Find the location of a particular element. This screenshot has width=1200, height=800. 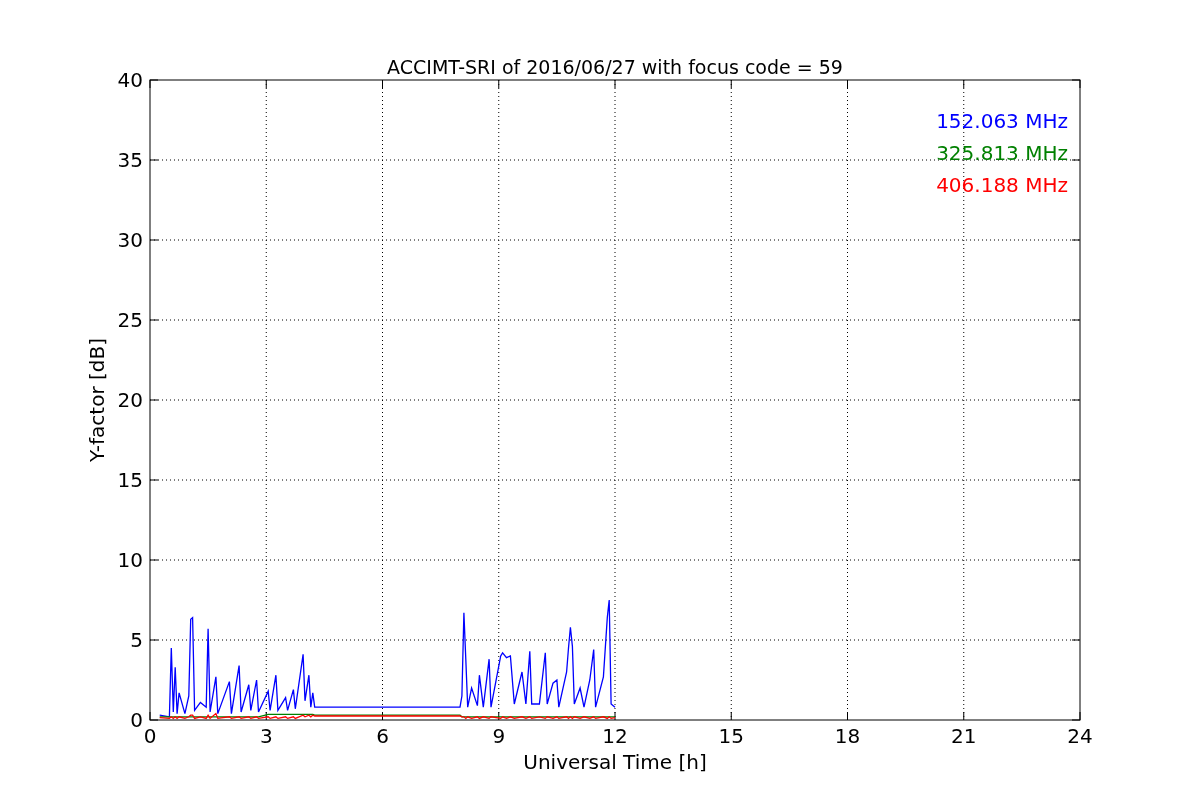

y-tick-label: 25 is located at coordinates (130, 320).